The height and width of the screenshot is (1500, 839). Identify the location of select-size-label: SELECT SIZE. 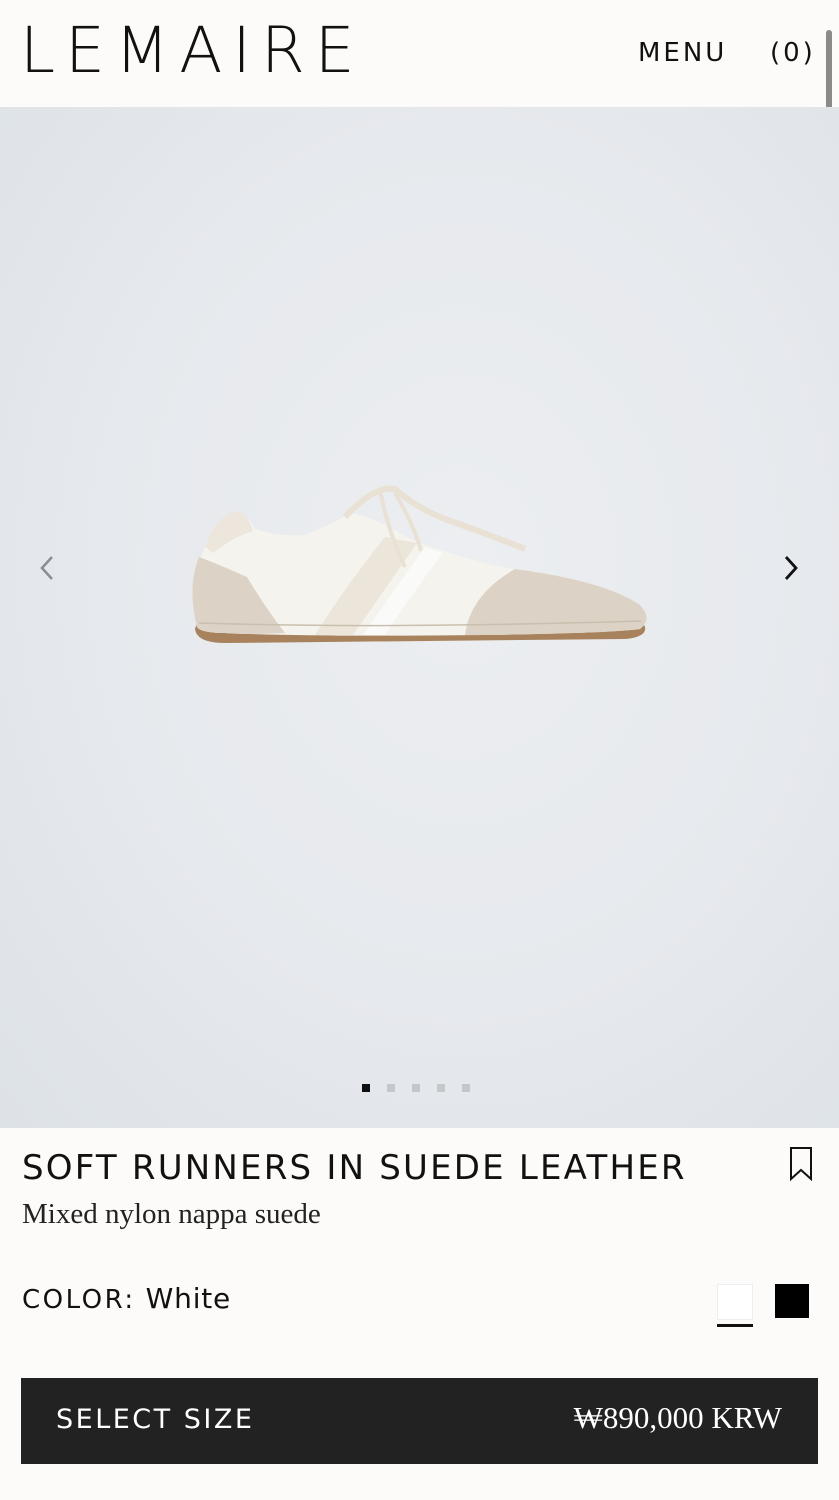
(155, 1419).